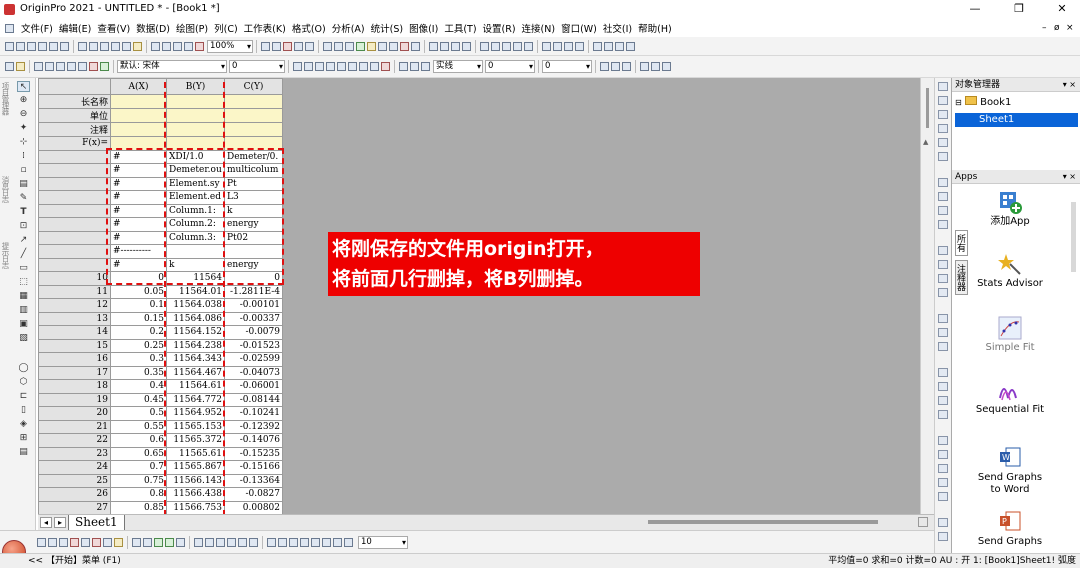 The width and height of the screenshot is (1080, 568). I want to click on plot-polar-icon, so click(943, 482).